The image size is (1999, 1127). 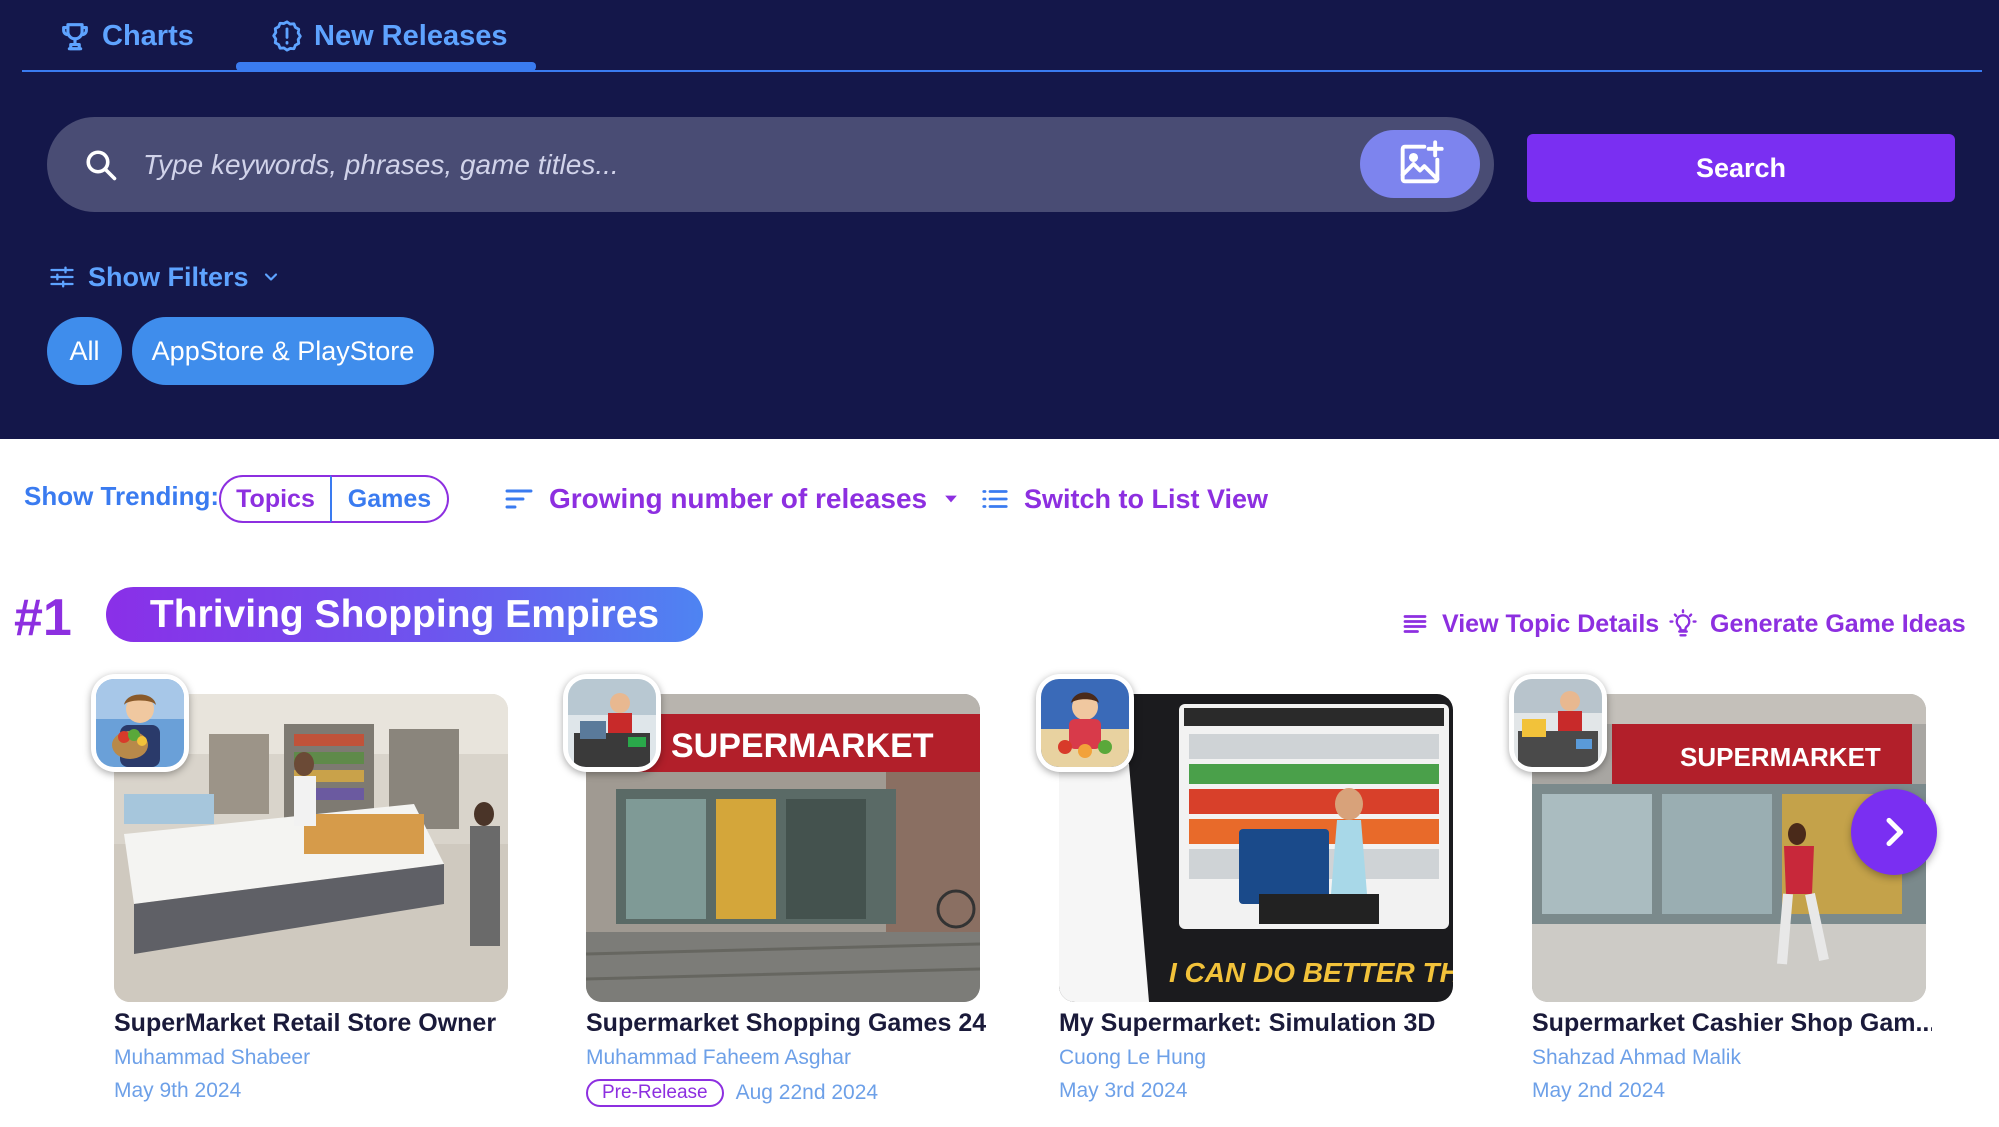 What do you see at coordinates (168, 276) in the screenshot?
I see `show-filters-label: Show Filters` at bounding box center [168, 276].